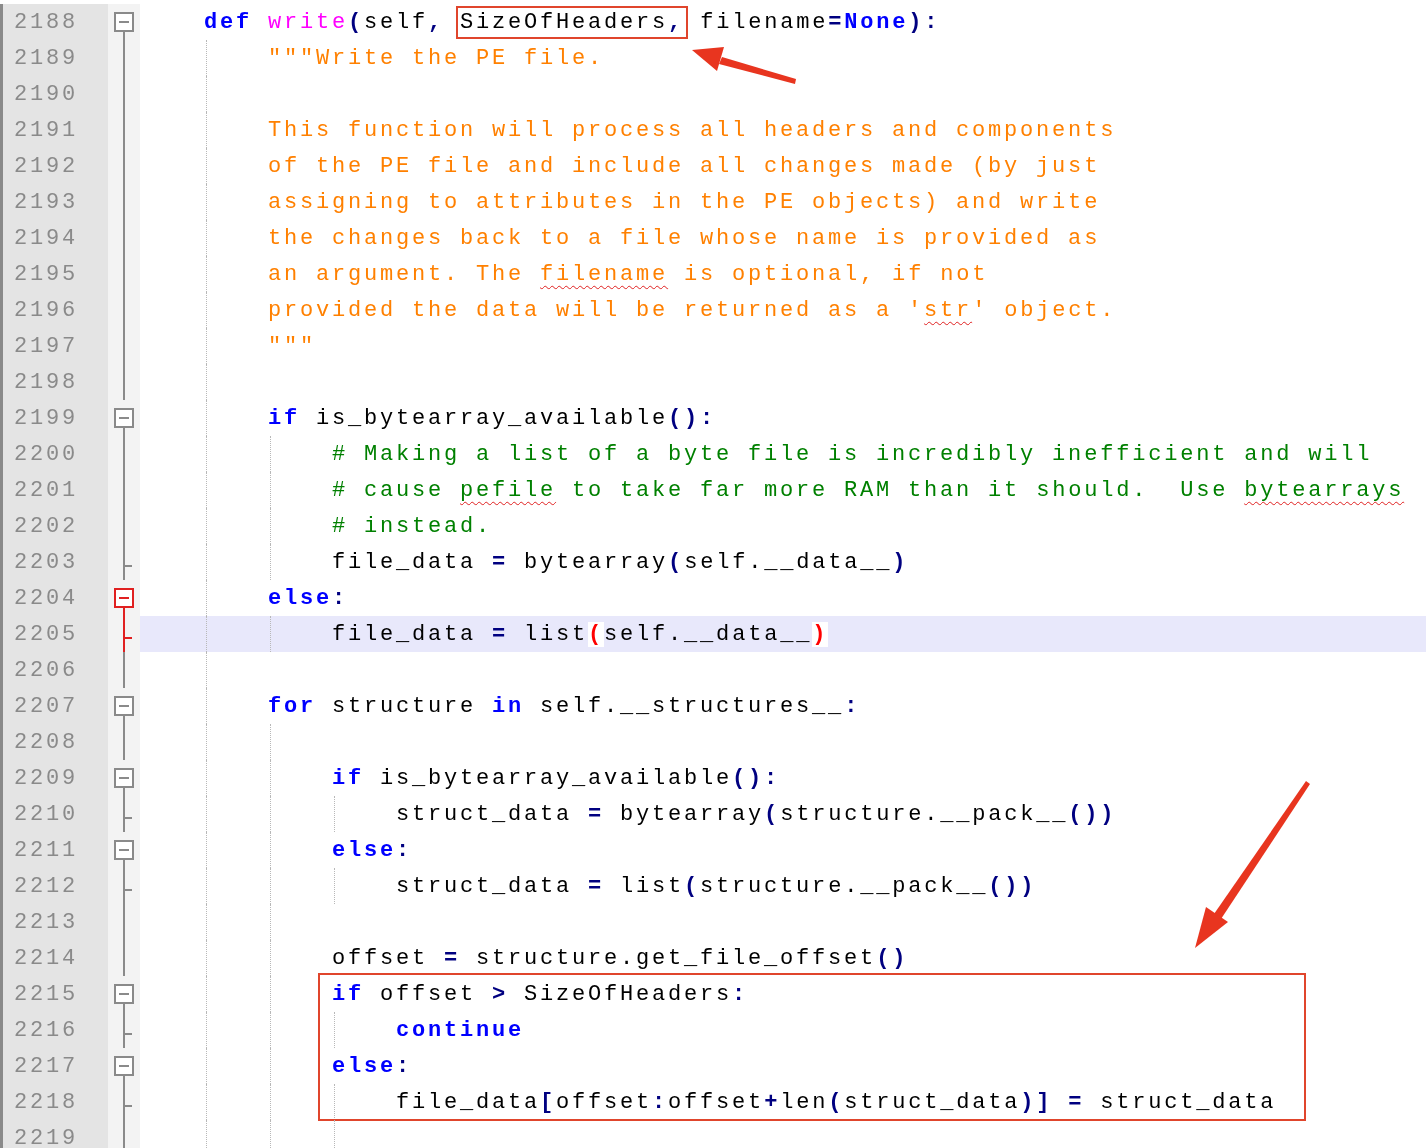 The width and height of the screenshot is (1426, 1148). I want to click on line-number: 2208, so click(46, 742).